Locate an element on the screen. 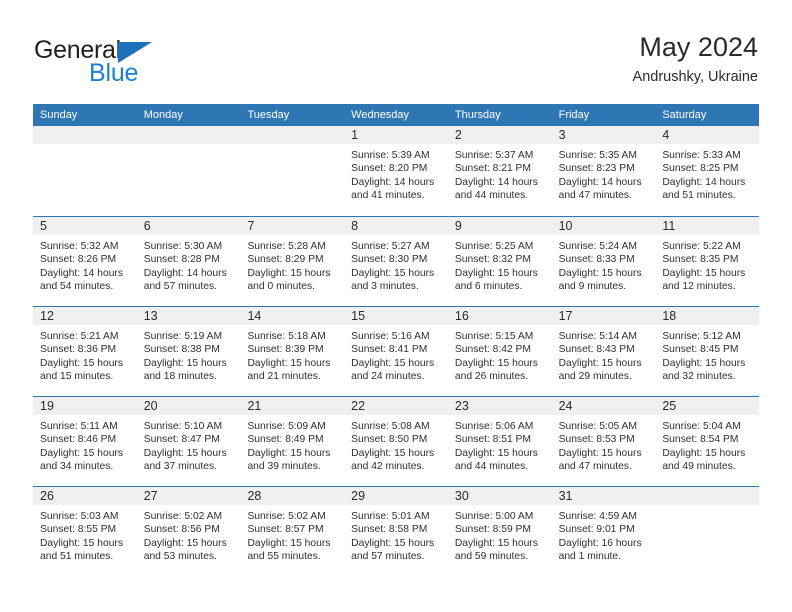 This screenshot has height=612, width=792. day-detail-line: and 49 minutes. is located at coordinates (699, 467).